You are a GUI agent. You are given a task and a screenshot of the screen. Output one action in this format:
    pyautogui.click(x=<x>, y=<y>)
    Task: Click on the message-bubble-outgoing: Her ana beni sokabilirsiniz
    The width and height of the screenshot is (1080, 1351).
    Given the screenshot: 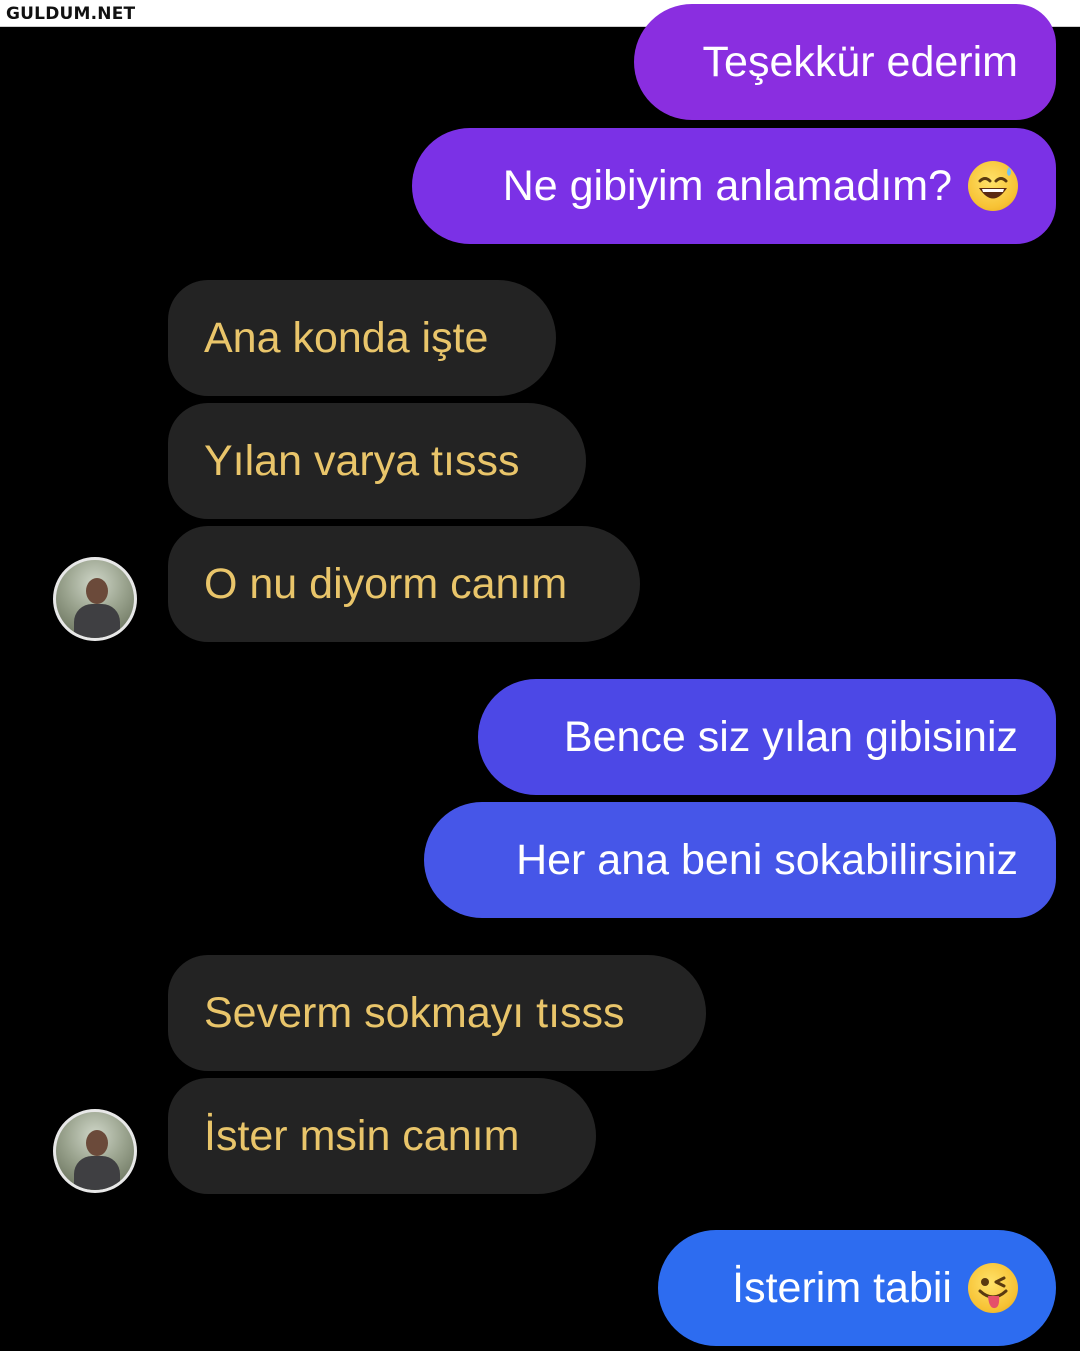 What is the action you would take?
    pyautogui.click(x=740, y=860)
    